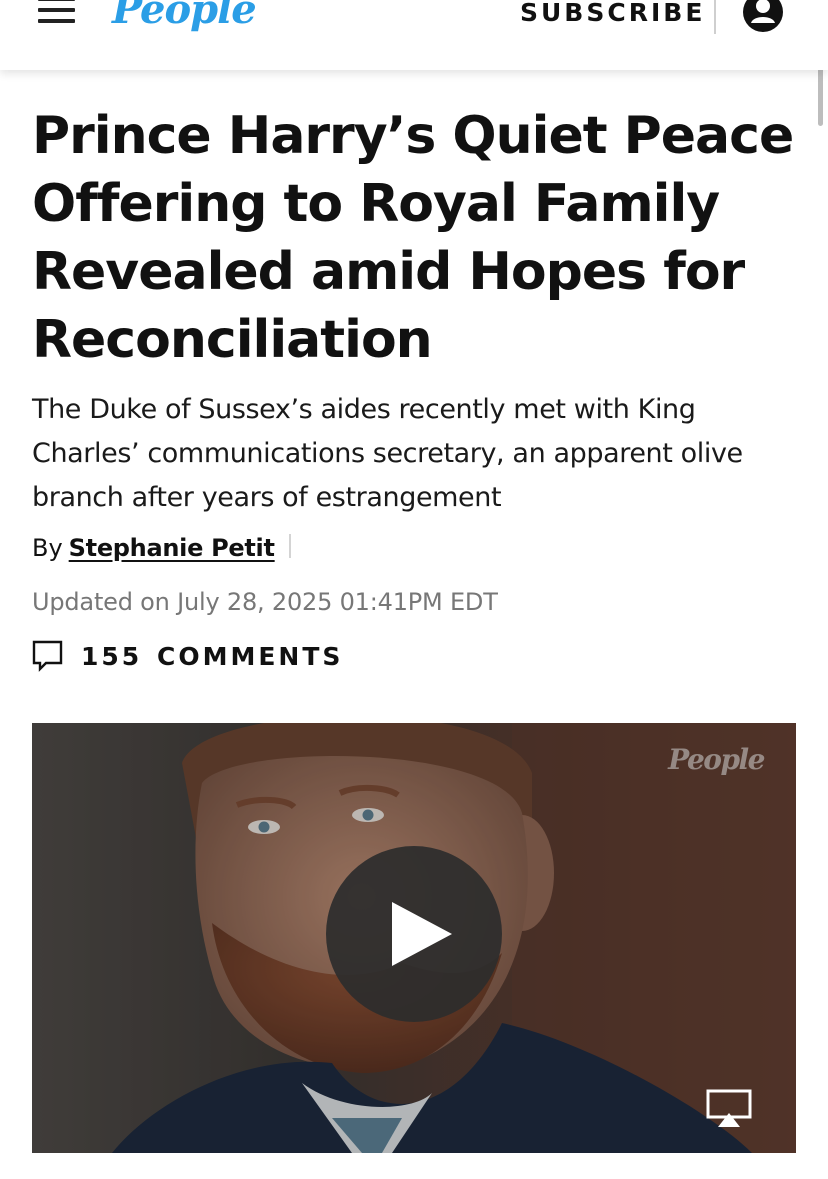 This screenshot has height=1179, width=828. I want to click on play-button, so click(414, 934).